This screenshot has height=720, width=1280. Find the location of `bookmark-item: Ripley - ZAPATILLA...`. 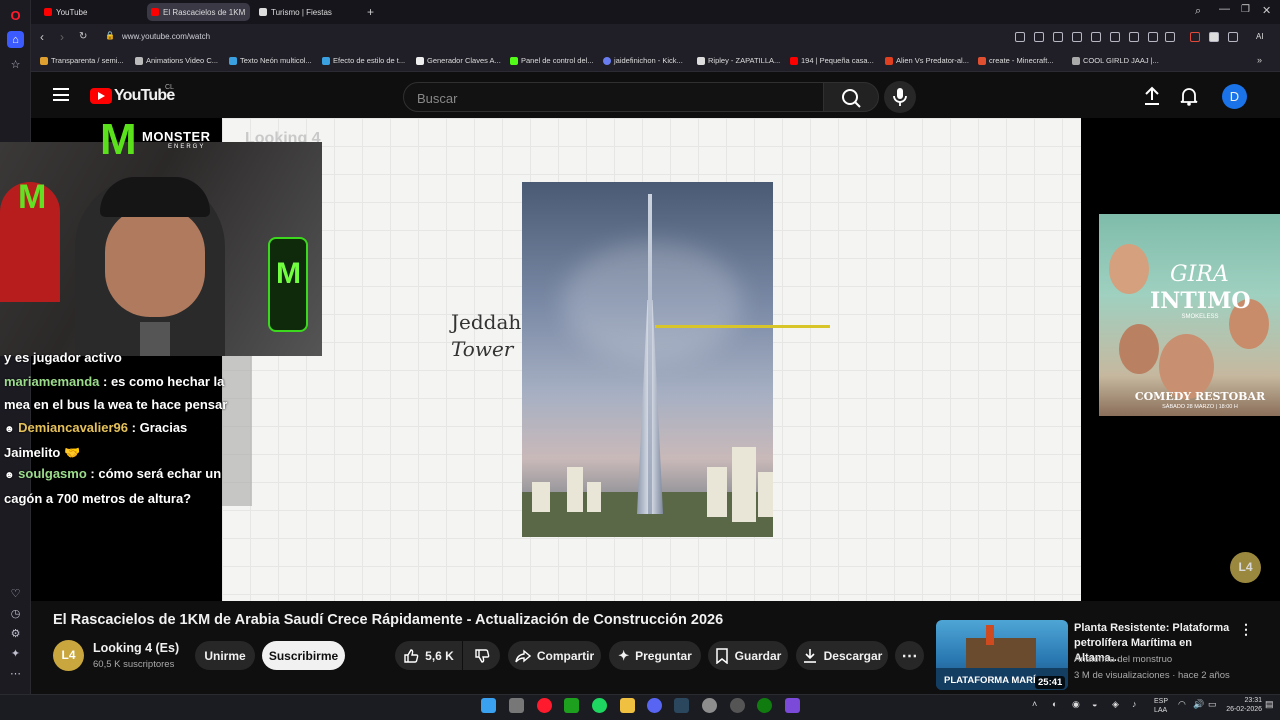

bookmark-item: Ripley - ZAPATILLA... is located at coordinates (738, 60).